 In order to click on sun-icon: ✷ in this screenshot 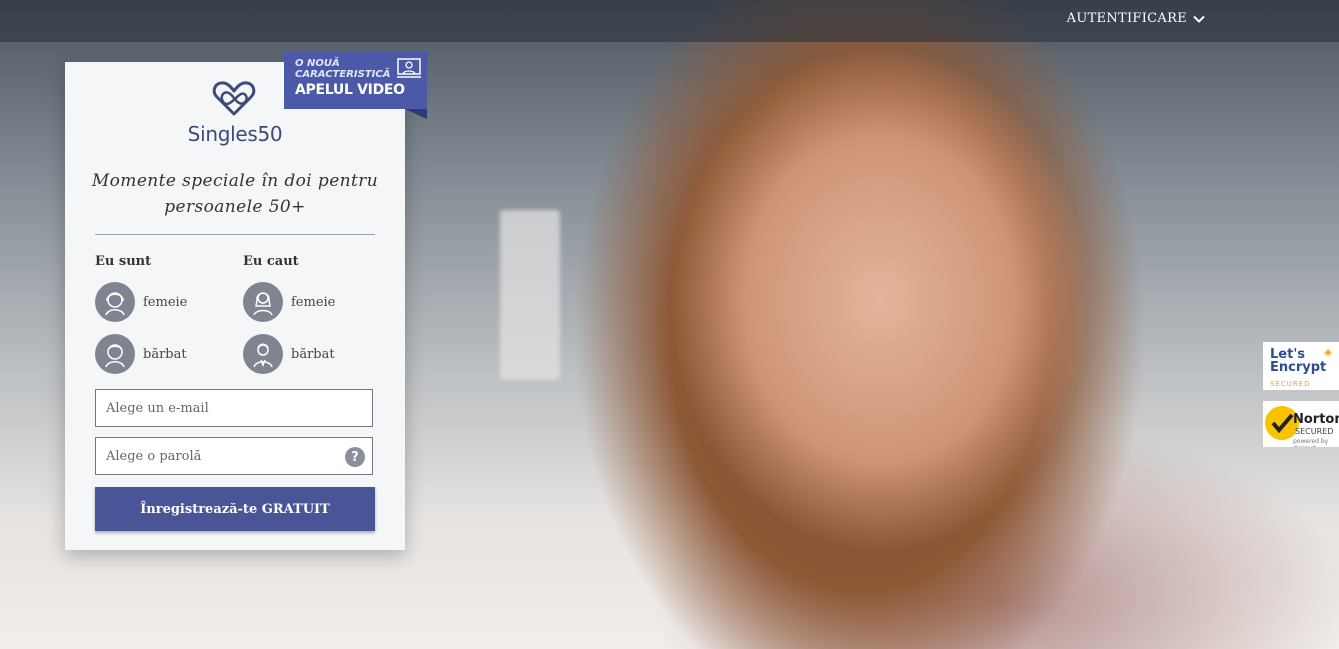, I will do `click(1327, 353)`.